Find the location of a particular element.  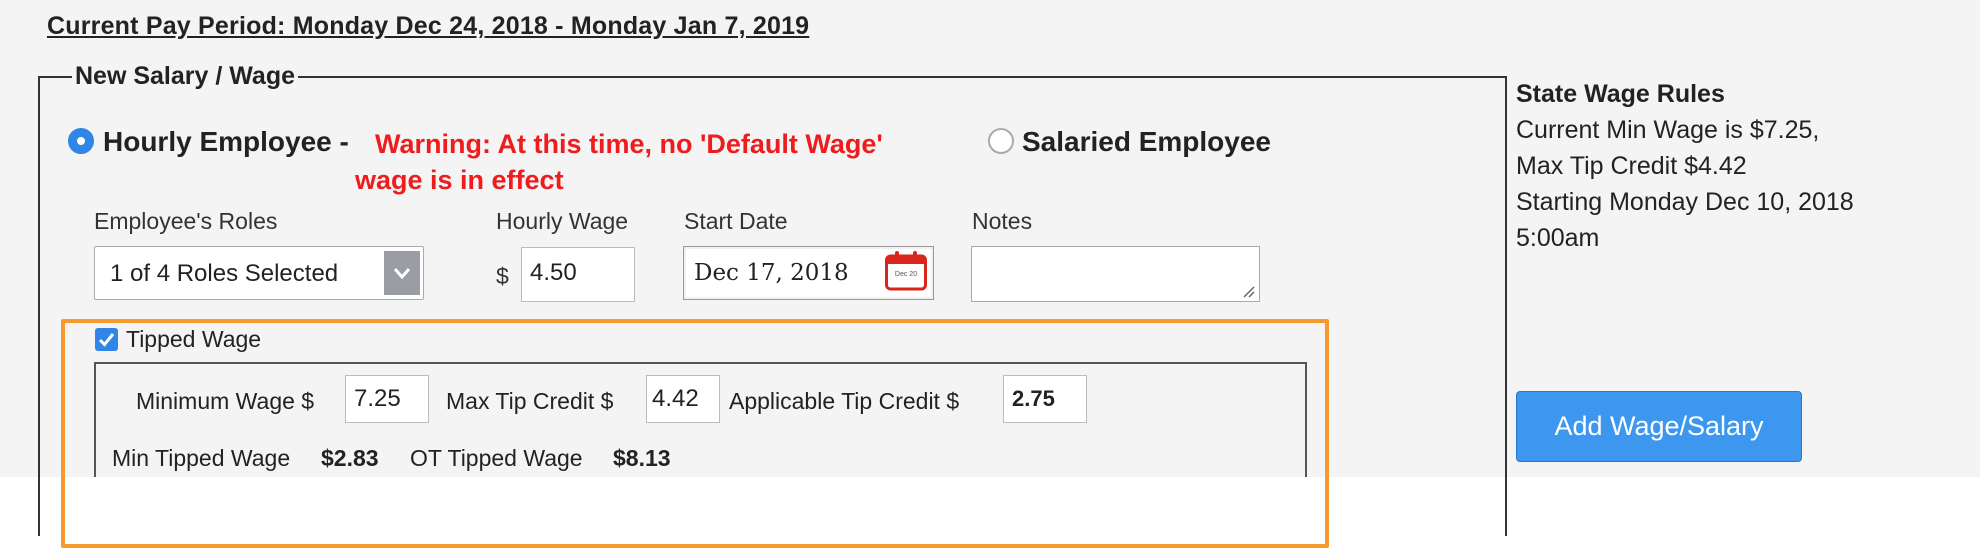

calendar-icon: Dec 20 is located at coordinates (906, 271).